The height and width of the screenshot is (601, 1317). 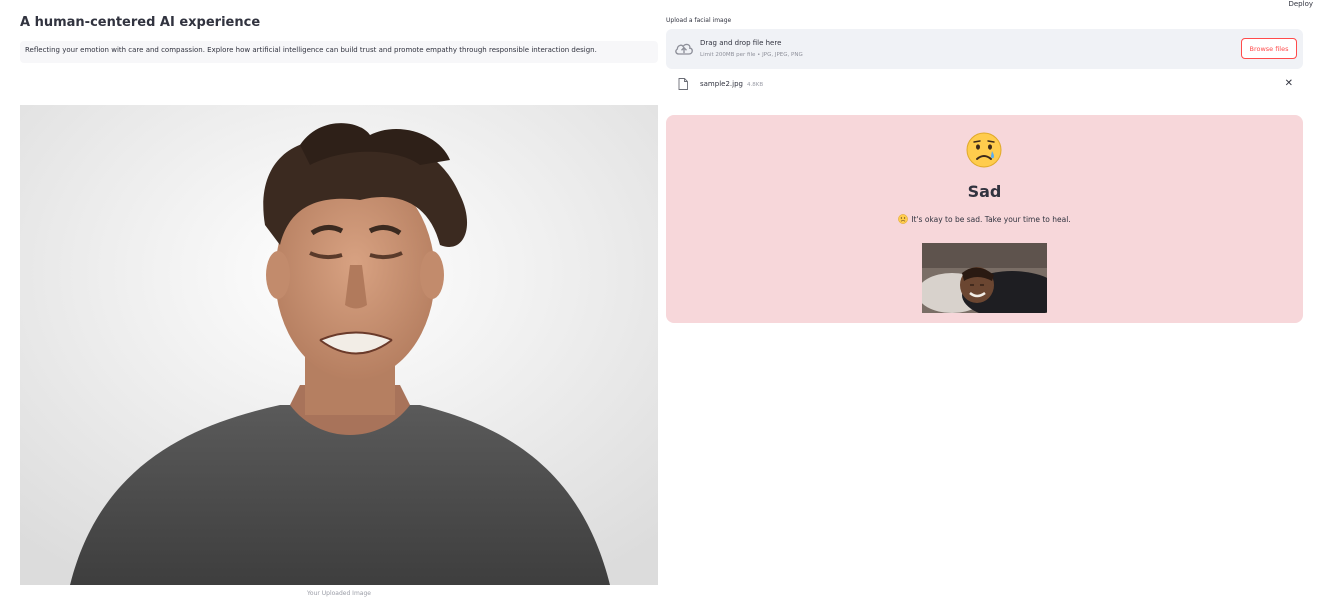 I want to click on image-caption: Your Uploaded Image, so click(x=339, y=593).